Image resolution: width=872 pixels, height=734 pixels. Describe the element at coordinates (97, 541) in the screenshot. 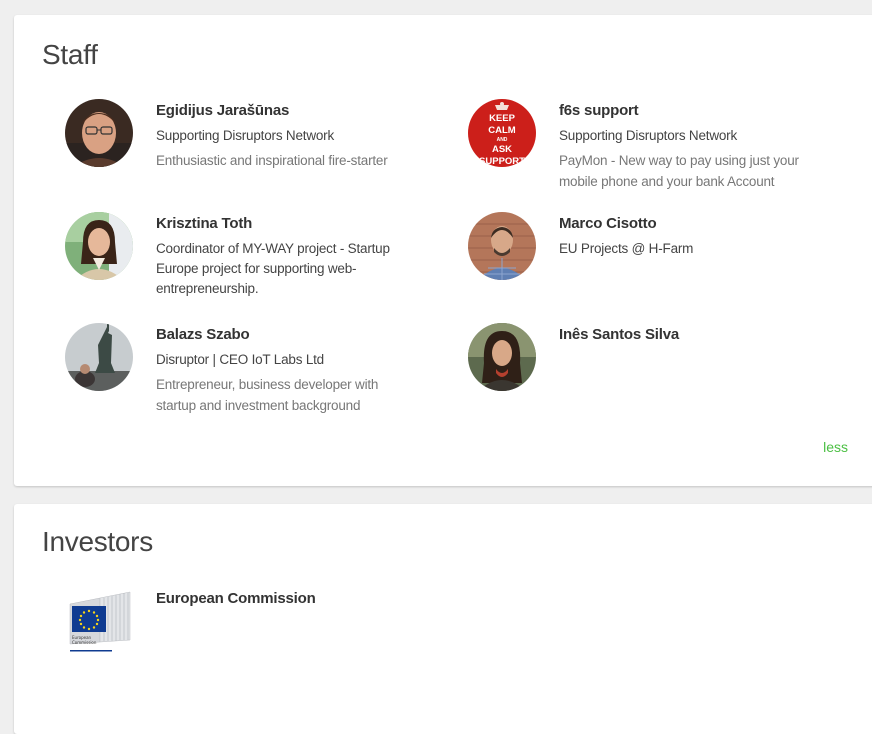

I see `investors-title: Investors` at that location.